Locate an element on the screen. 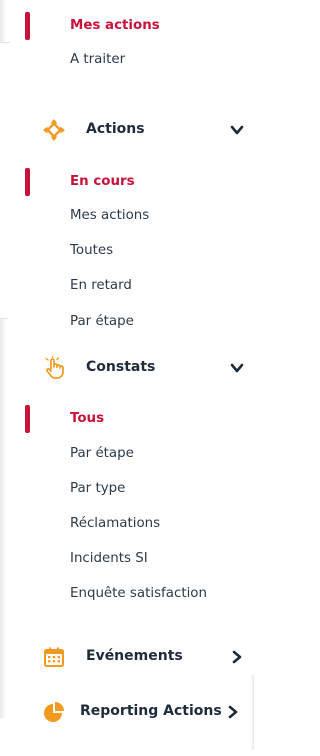 This screenshot has width=320, height=756. nav-item-tous: Tous is located at coordinates (87, 418).